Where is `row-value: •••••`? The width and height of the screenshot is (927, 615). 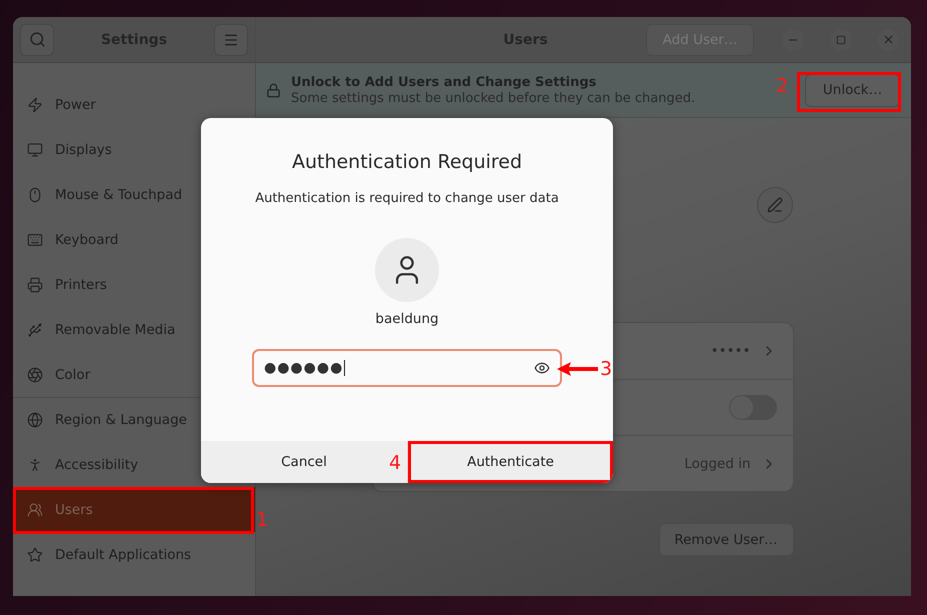
row-value: ••••• is located at coordinates (730, 351).